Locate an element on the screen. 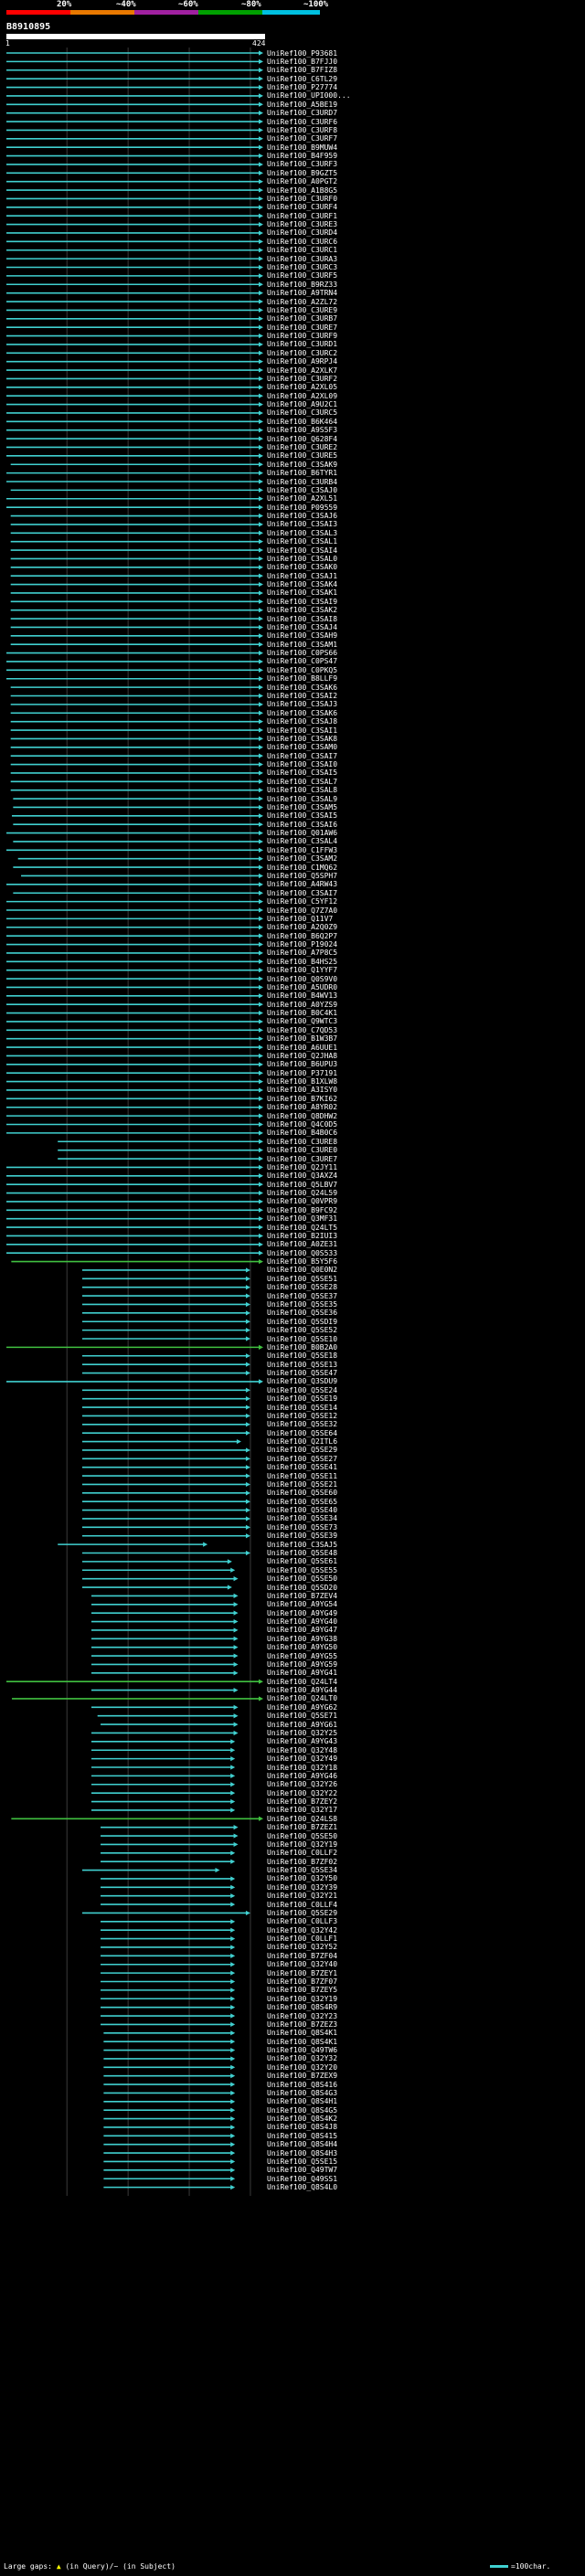 The image size is (585, 2576). hit-accession-link: UniRef100_C3SAJ3 is located at coordinates (302, 704).